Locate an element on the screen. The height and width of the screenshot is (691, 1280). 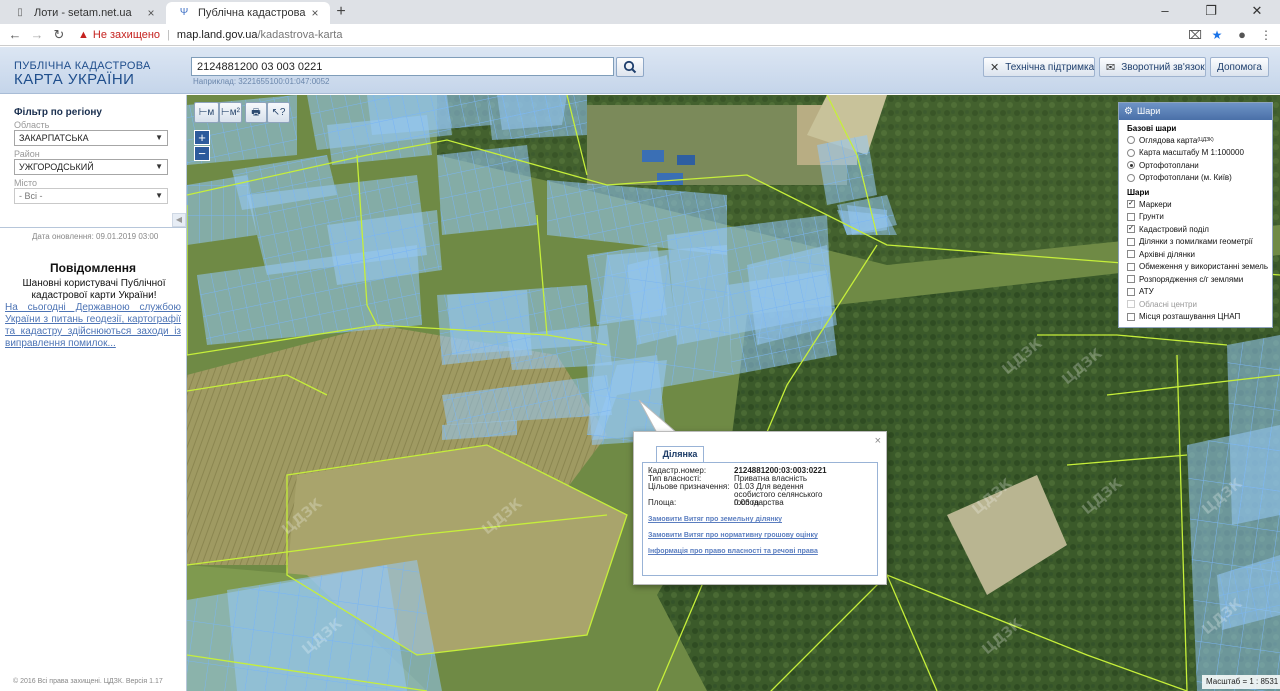
browser-tab-setam: ▯ Лоти - setam.net.ua × is located at coordinates (84, 13).